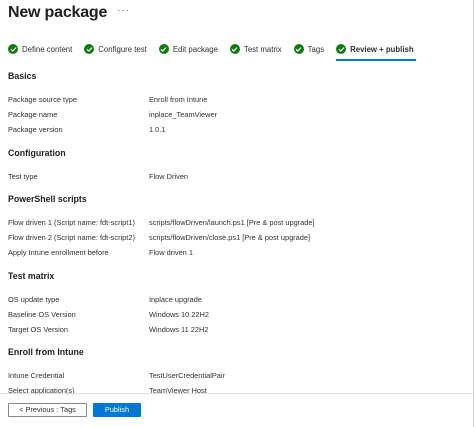 The width and height of the screenshot is (474, 427). Describe the element at coordinates (35, 129) in the screenshot. I see `row-label: Package version` at that location.